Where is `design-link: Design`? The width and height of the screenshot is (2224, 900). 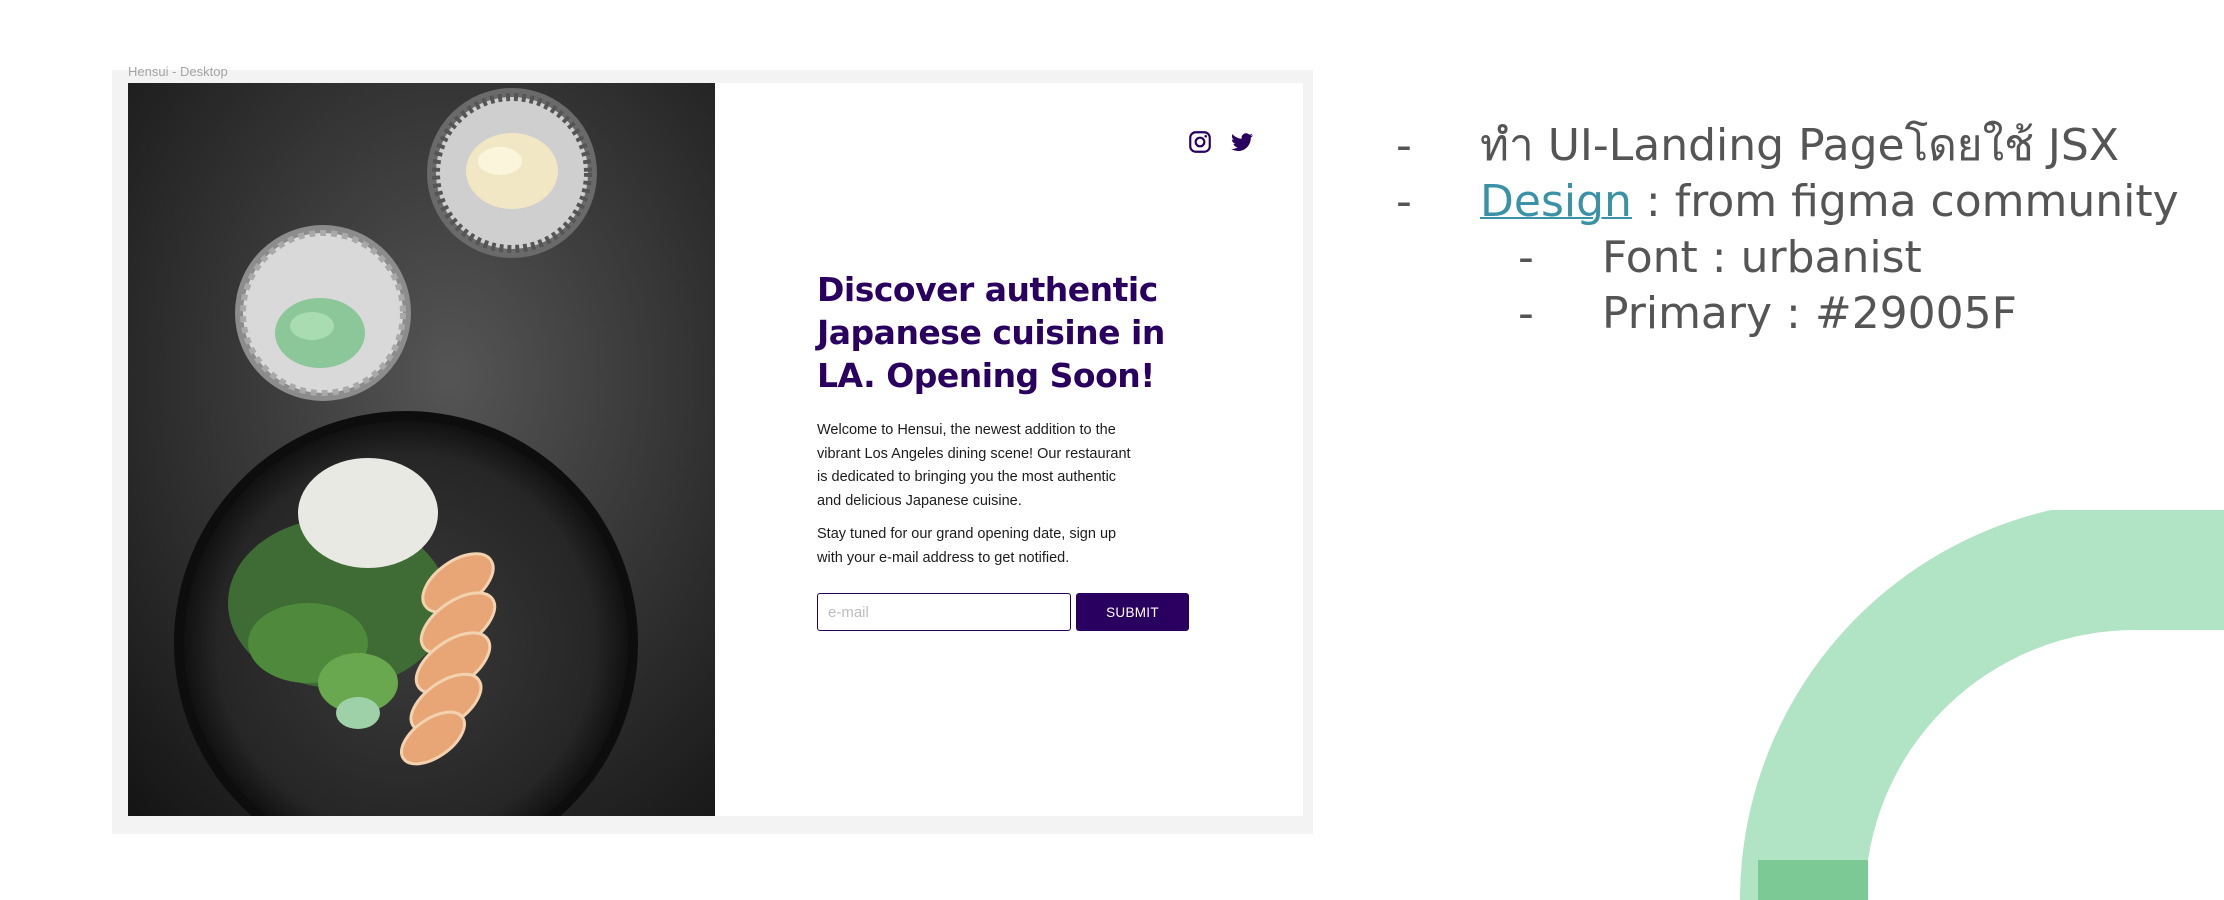
design-link: Design is located at coordinates (1556, 201).